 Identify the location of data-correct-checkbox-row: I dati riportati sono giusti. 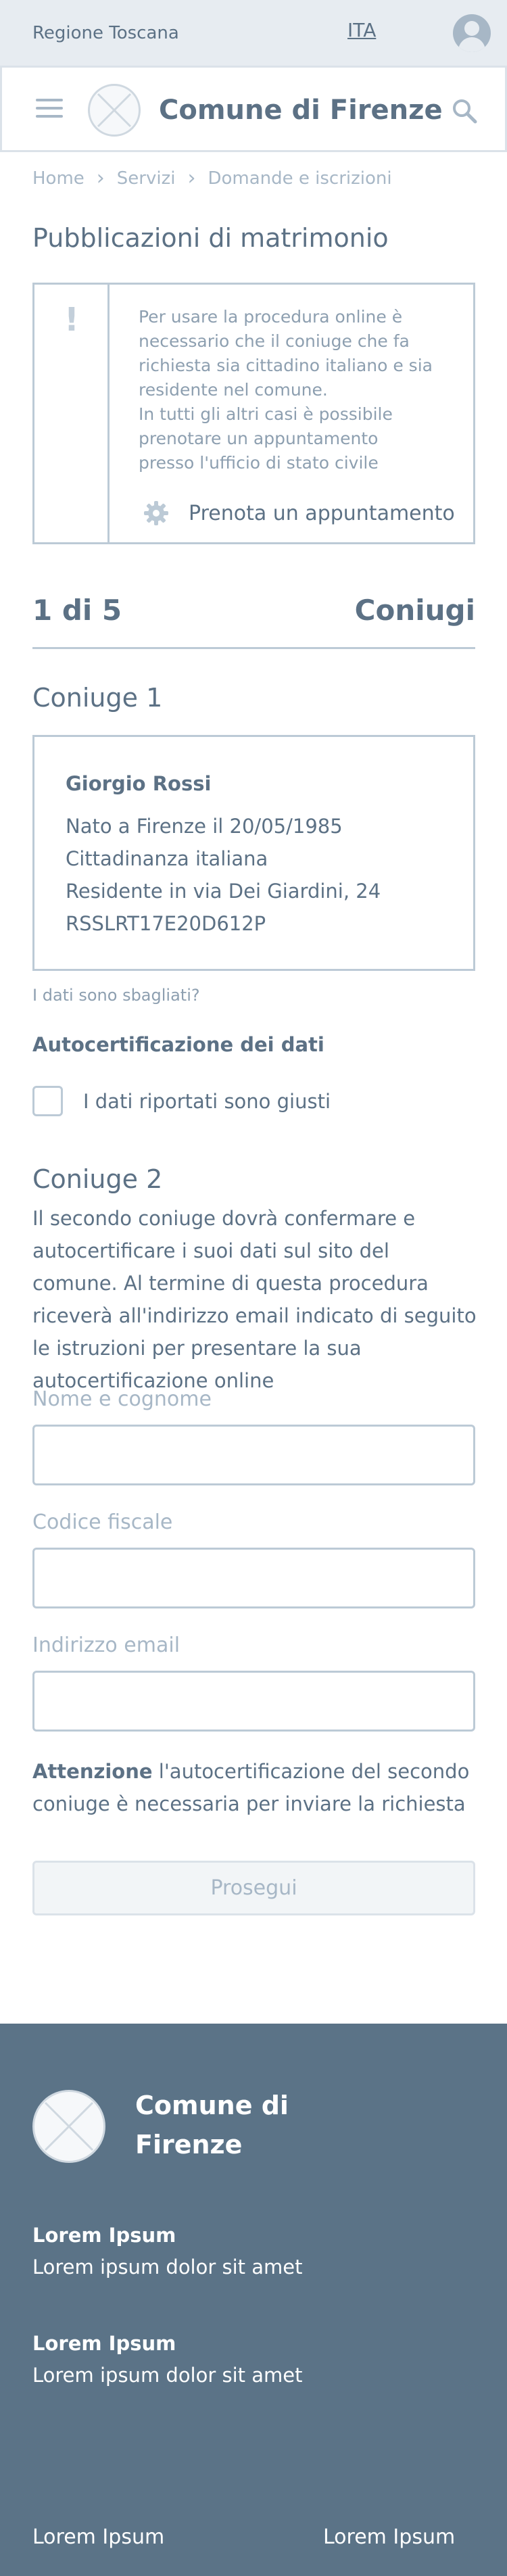
(182, 1101).